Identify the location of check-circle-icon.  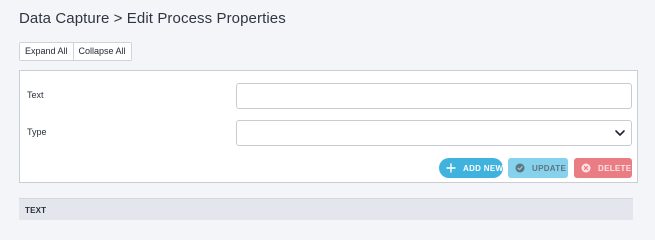
(520, 168).